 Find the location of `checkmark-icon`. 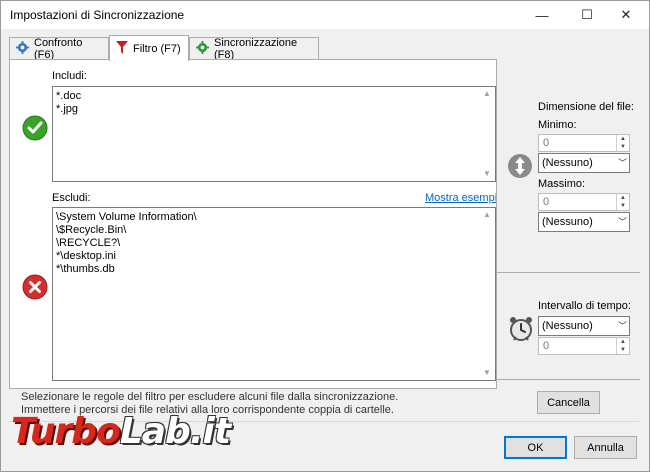

checkmark-icon is located at coordinates (35, 129).